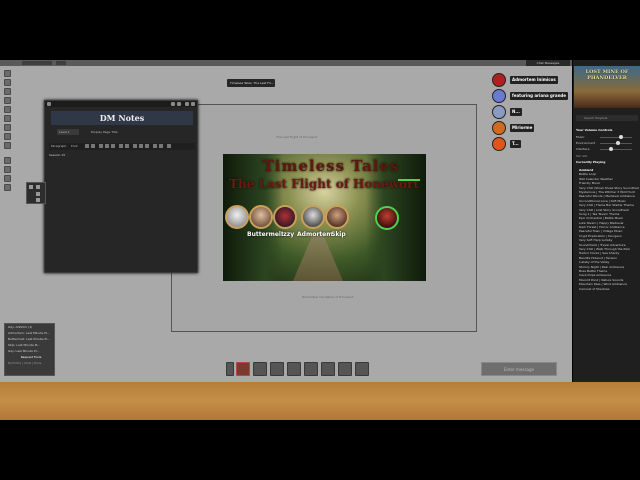  What do you see at coordinates (155, 146) in the screenshot?
I see `undo-icon` at bounding box center [155, 146].